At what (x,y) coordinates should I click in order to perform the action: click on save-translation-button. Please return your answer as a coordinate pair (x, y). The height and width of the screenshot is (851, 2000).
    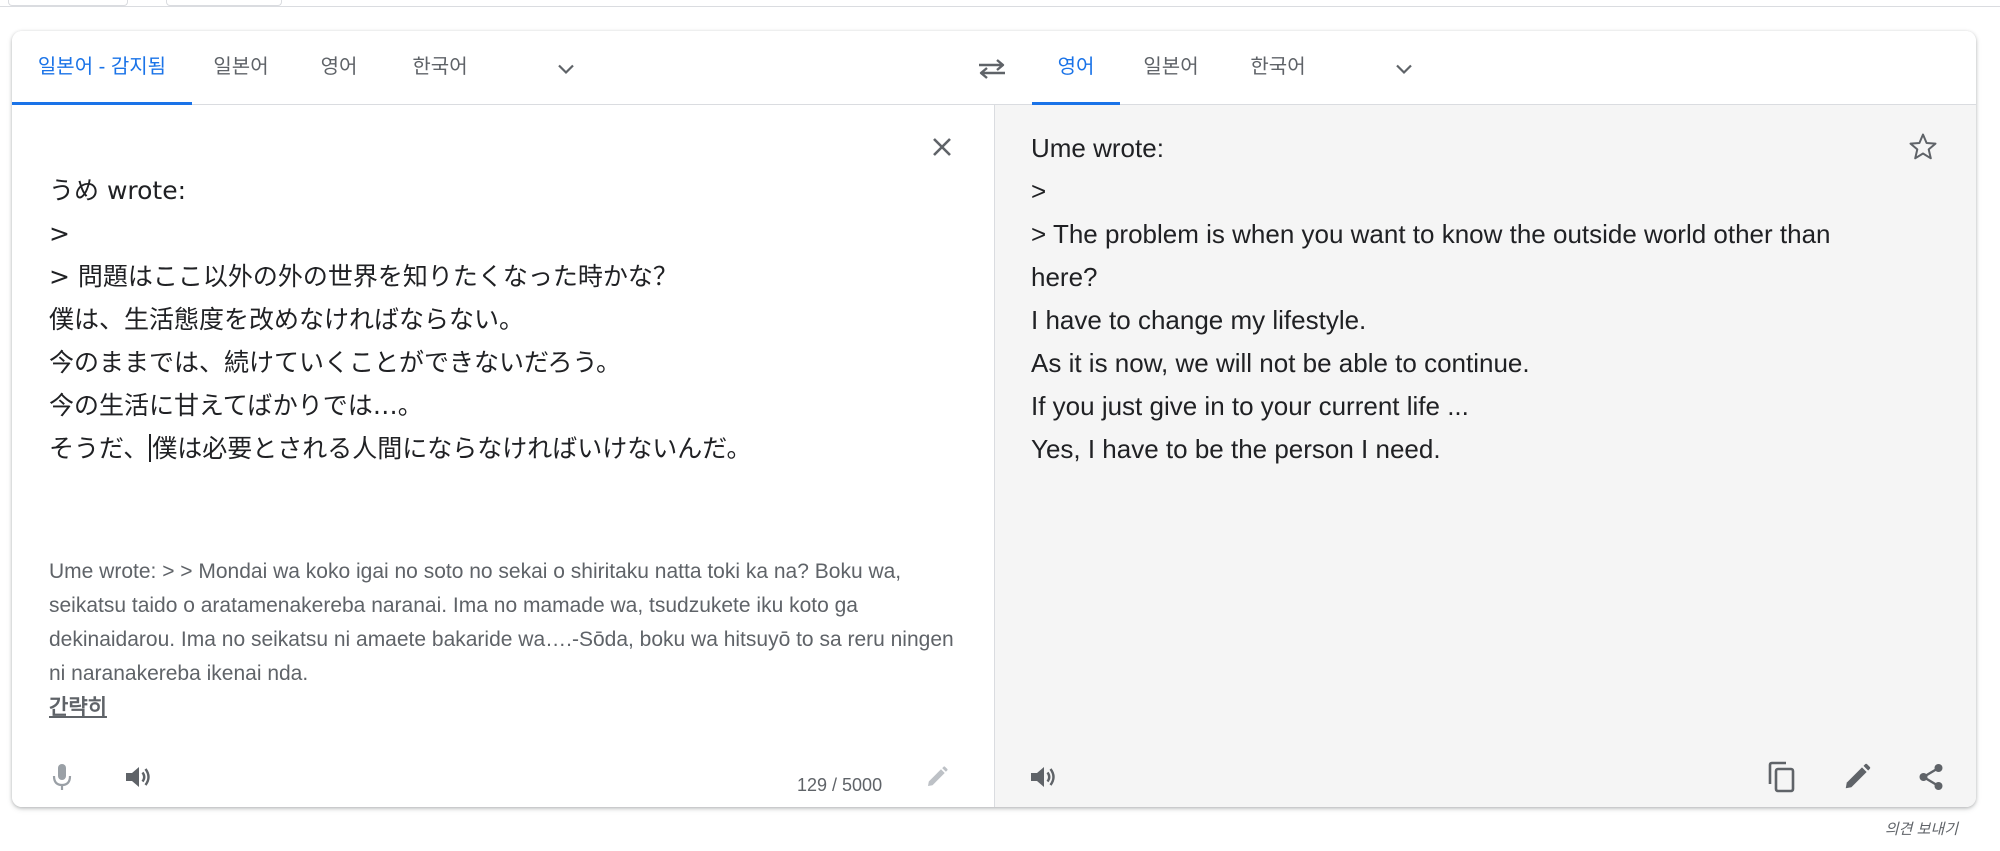
    Looking at the image, I should click on (1923, 147).